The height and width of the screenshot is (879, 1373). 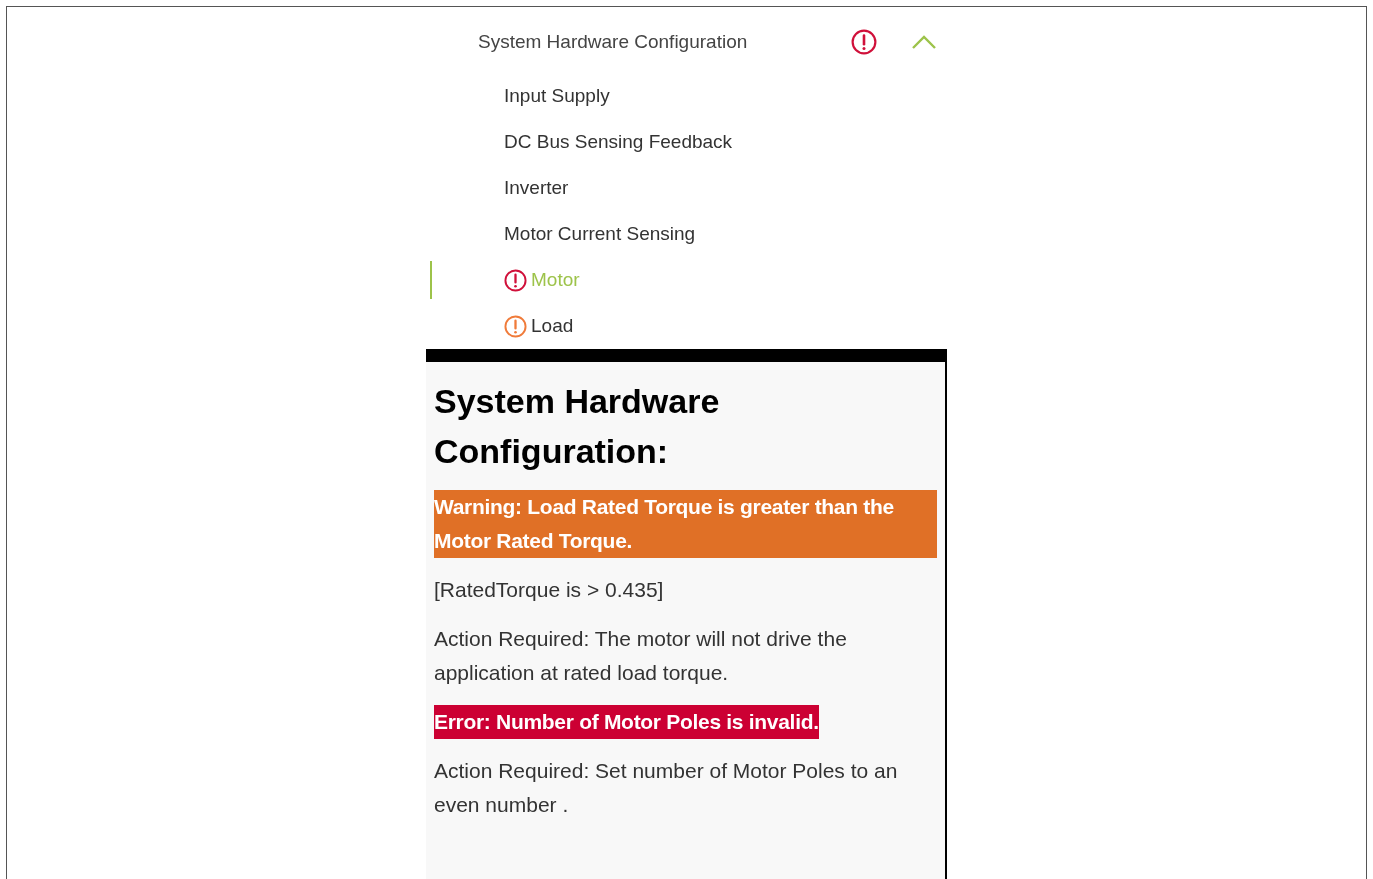 I want to click on error-message: Error: Number of Motor Poles is invalid., so click(x=626, y=722).